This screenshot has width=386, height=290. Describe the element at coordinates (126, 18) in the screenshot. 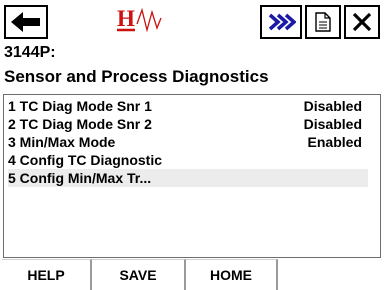

I see `svg-text: H` at that location.